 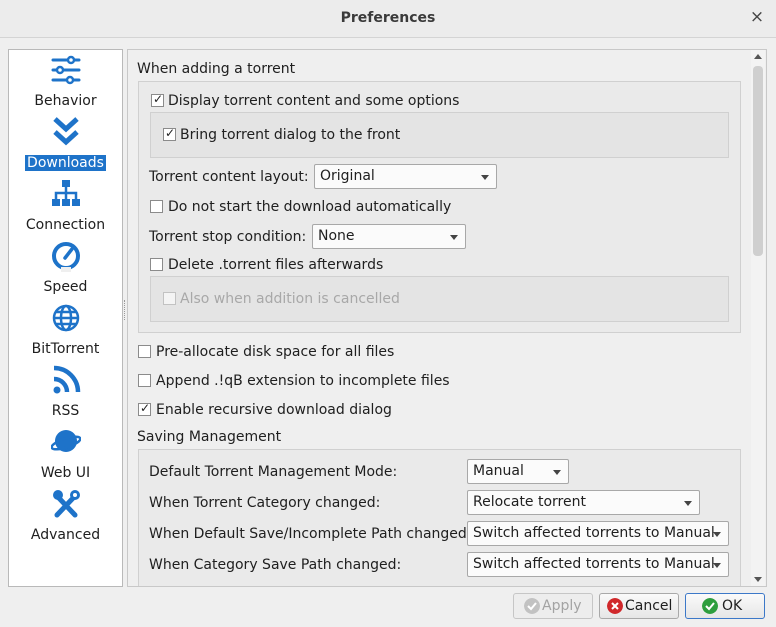 I want to click on sliders-icon, so click(x=66, y=70).